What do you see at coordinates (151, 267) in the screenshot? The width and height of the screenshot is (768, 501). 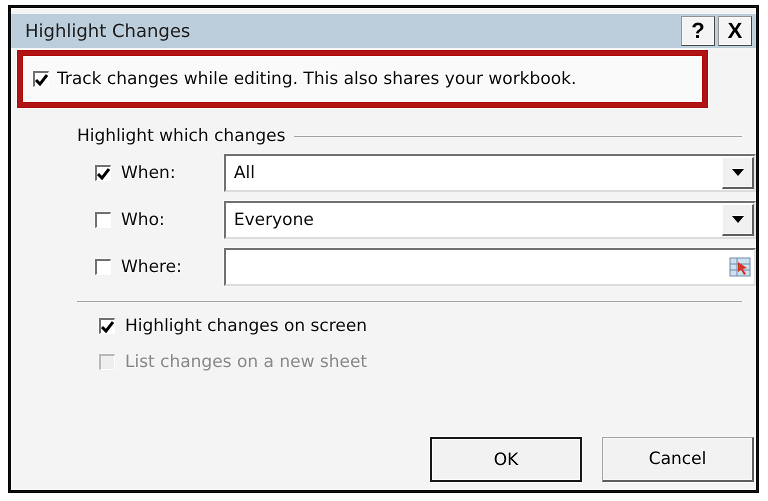 I see `field-label: Where:` at bounding box center [151, 267].